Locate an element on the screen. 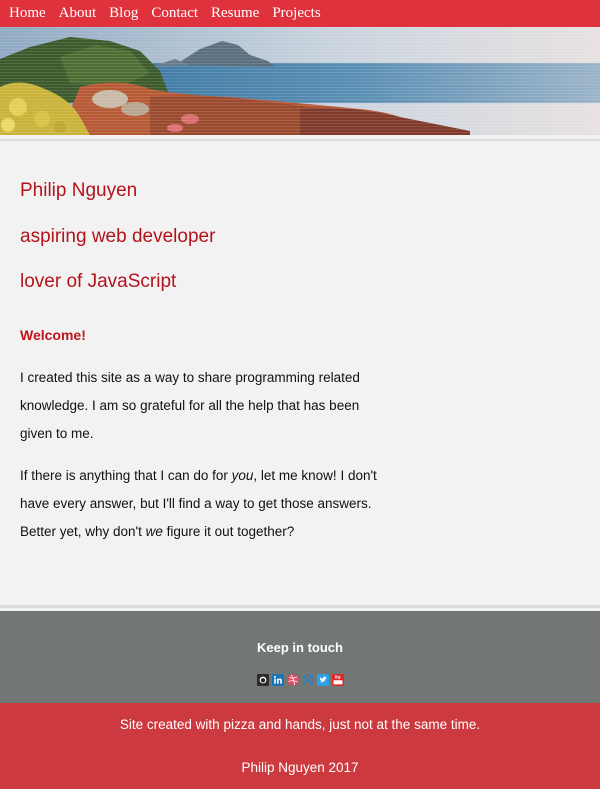  header-divider is located at coordinates (300, 140).